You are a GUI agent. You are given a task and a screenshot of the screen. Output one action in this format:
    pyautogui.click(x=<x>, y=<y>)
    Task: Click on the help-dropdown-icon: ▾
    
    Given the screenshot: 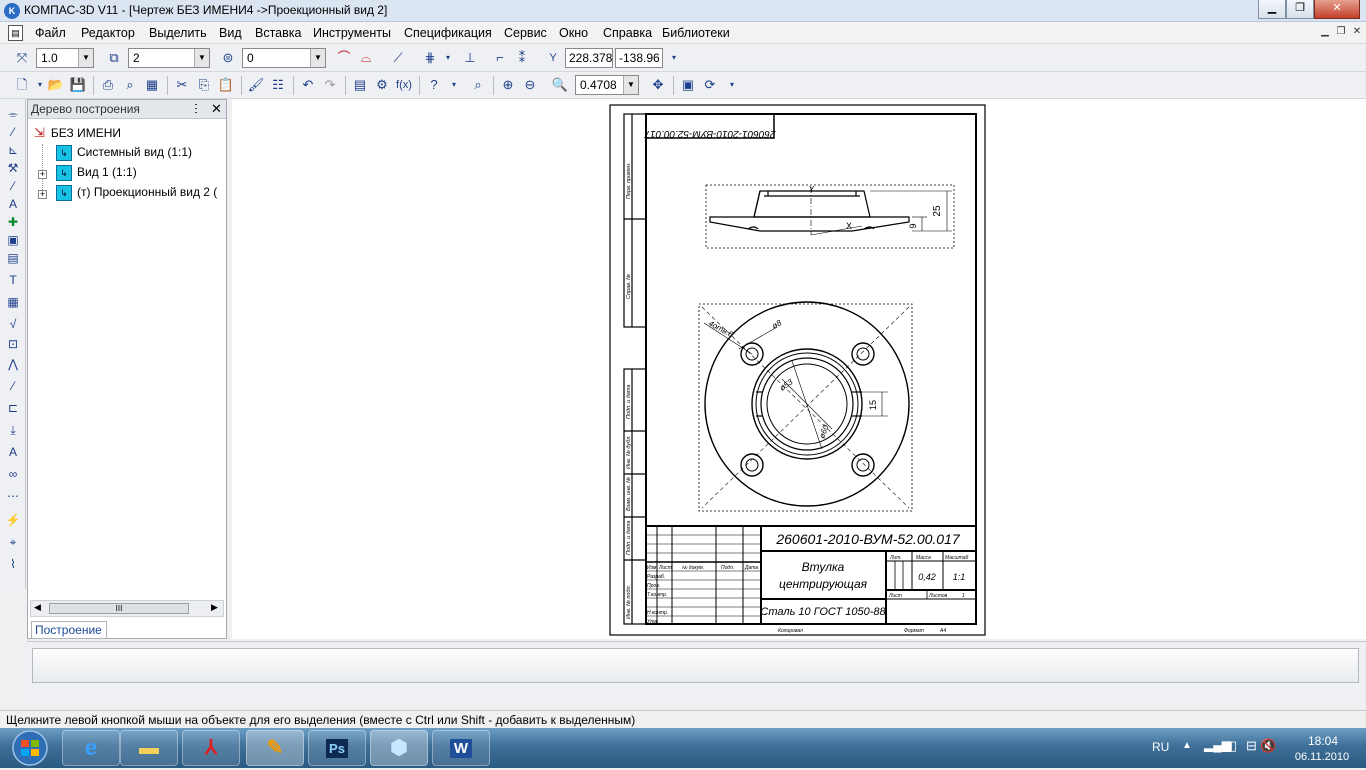 What is the action you would take?
    pyautogui.click(x=454, y=85)
    